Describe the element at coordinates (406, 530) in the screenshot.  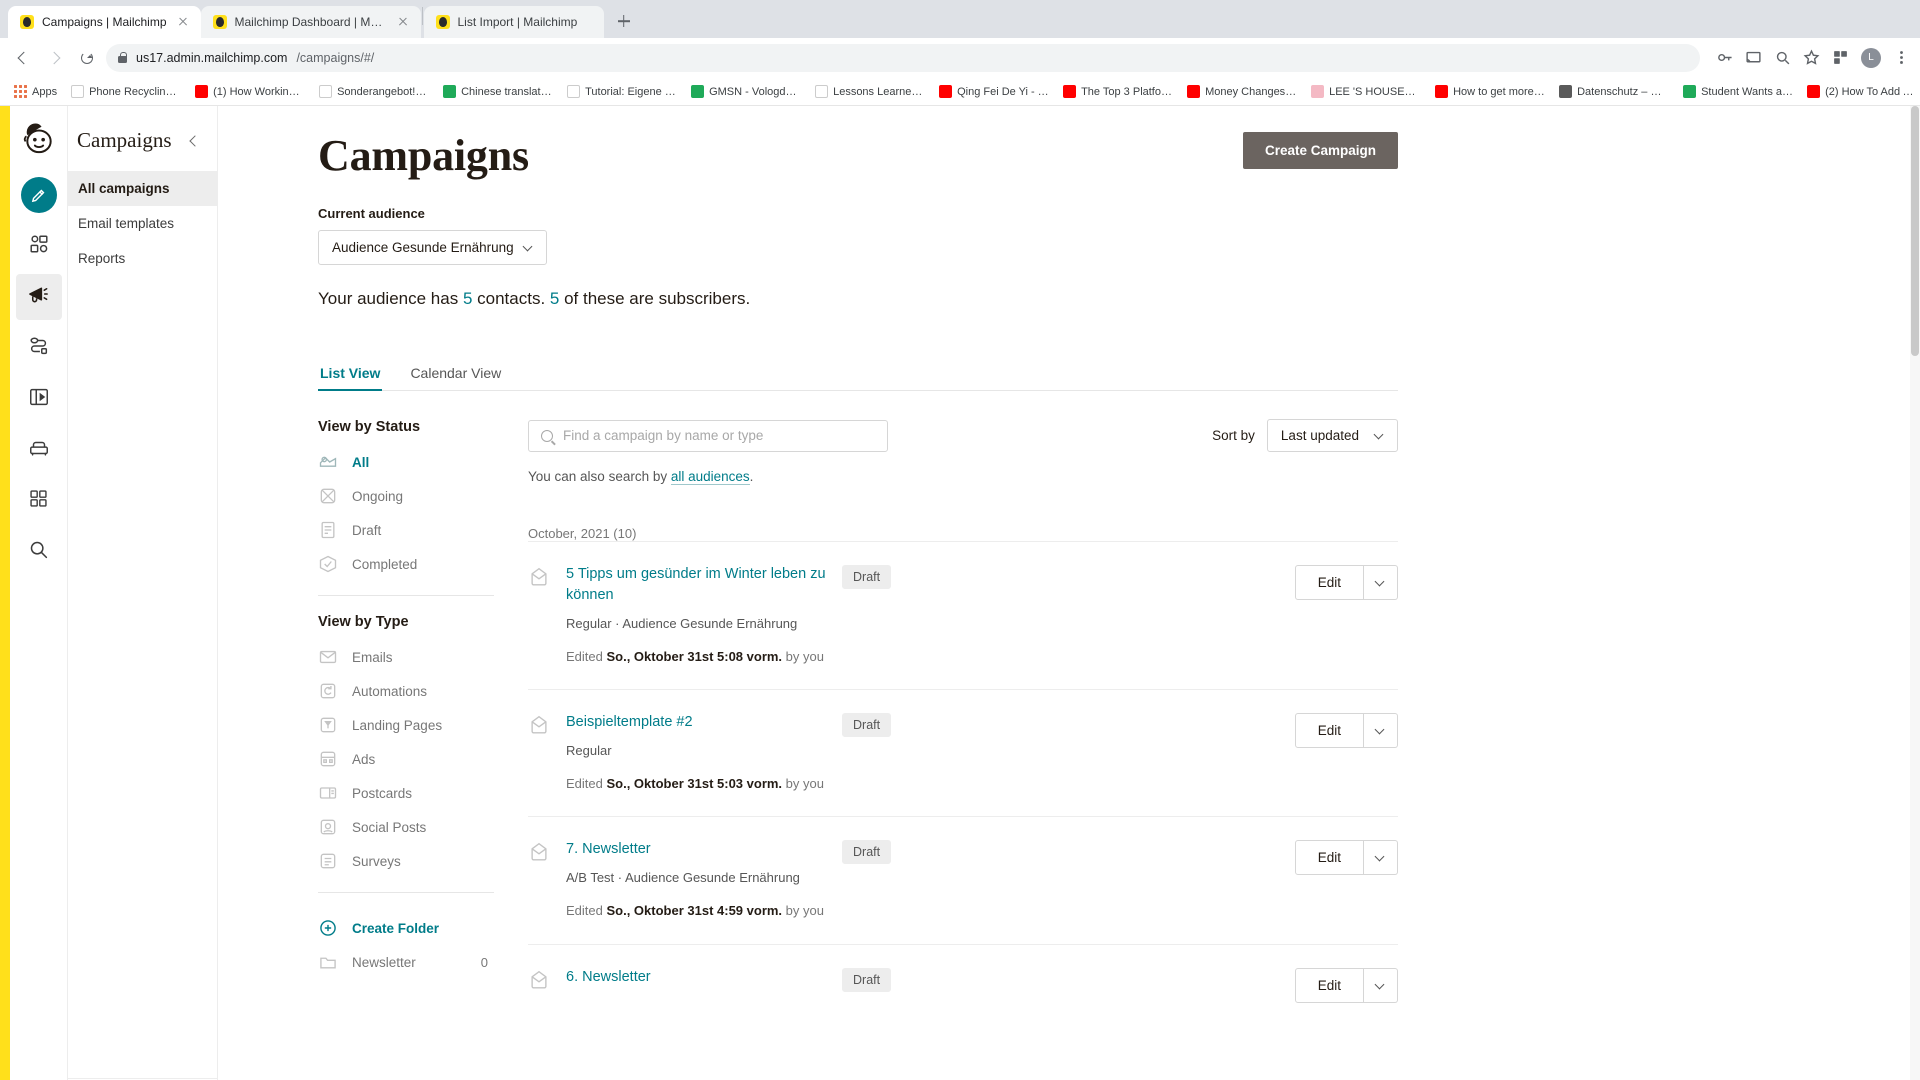
I see `filter-status-draft: Draft` at that location.